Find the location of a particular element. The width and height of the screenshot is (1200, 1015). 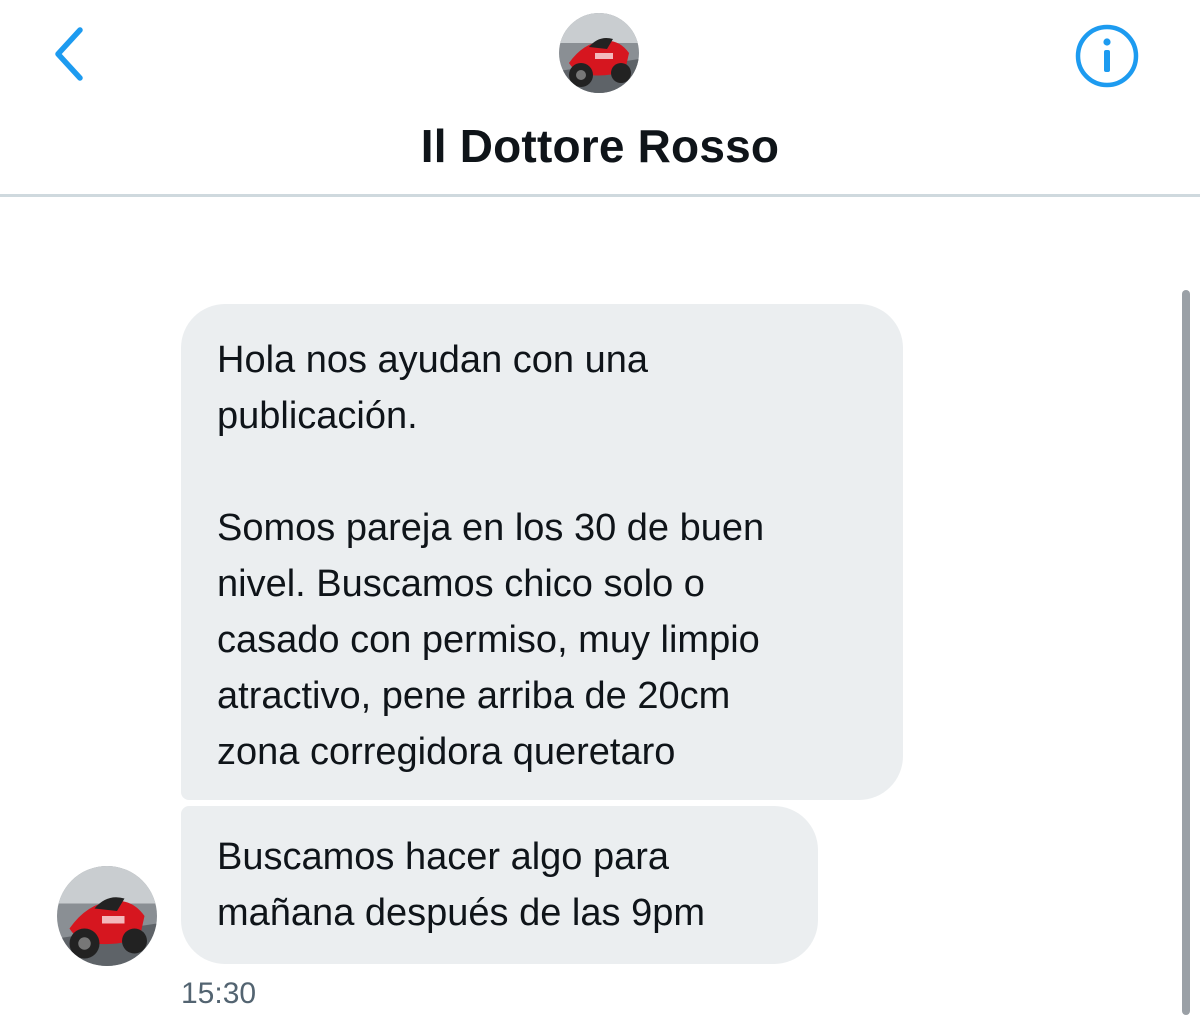

message-text-line: nivel. Buscamos chico solo o is located at coordinates (461, 584).